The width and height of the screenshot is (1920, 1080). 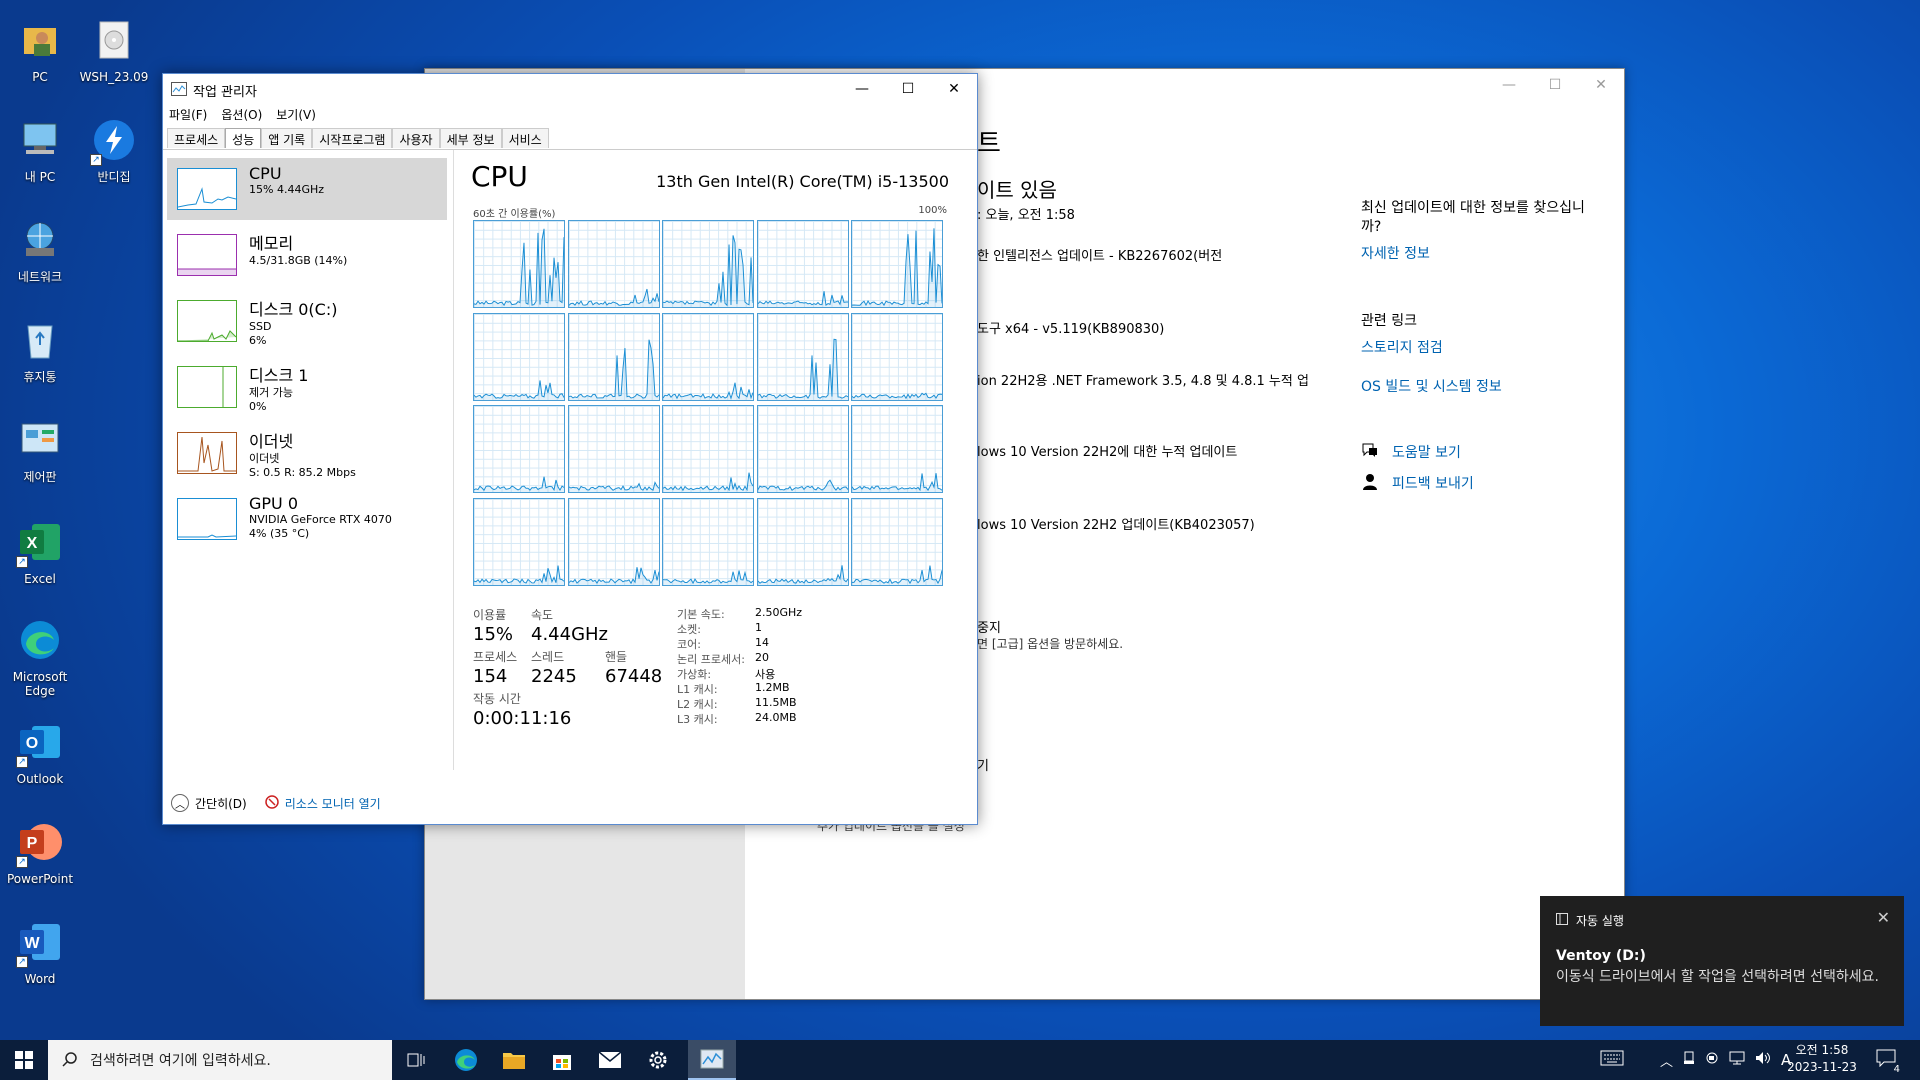 What do you see at coordinates (40, 40) in the screenshot?
I see `user-folder-icon` at bounding box center [40, 40].